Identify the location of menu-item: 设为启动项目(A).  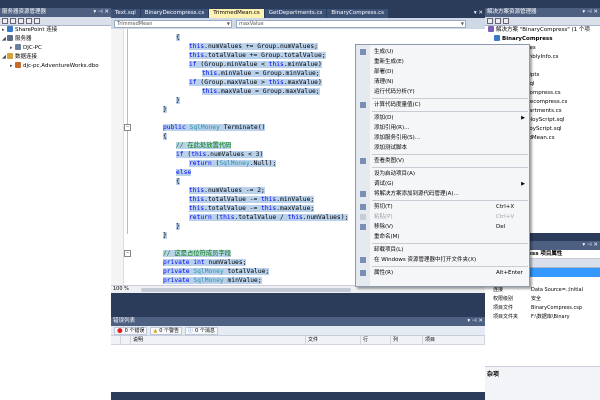
(442, 174).